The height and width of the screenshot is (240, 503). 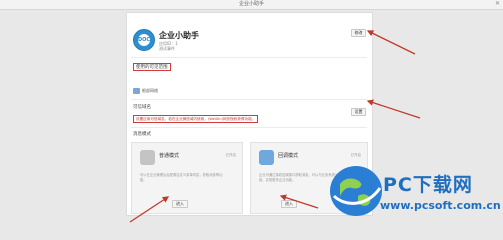 What do you see at coordinates (147, 157) in the screenshot?
I see `normal-mode-icon` at bounding box center [147, 157].